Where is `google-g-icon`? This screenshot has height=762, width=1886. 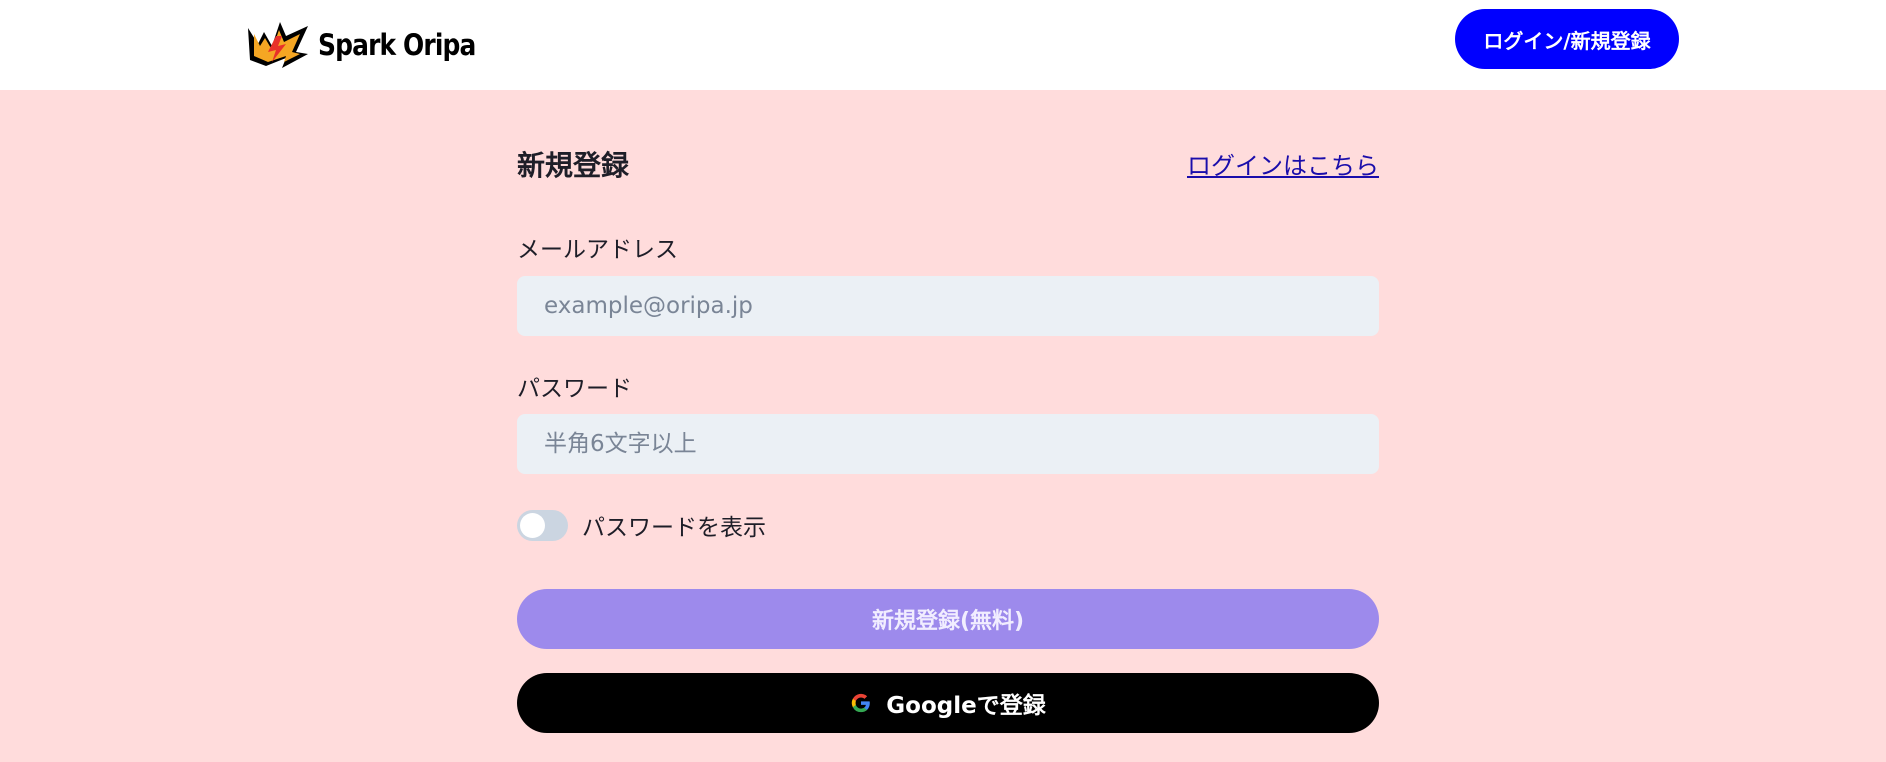 google-g-icon is located at coordinates (861, 703).